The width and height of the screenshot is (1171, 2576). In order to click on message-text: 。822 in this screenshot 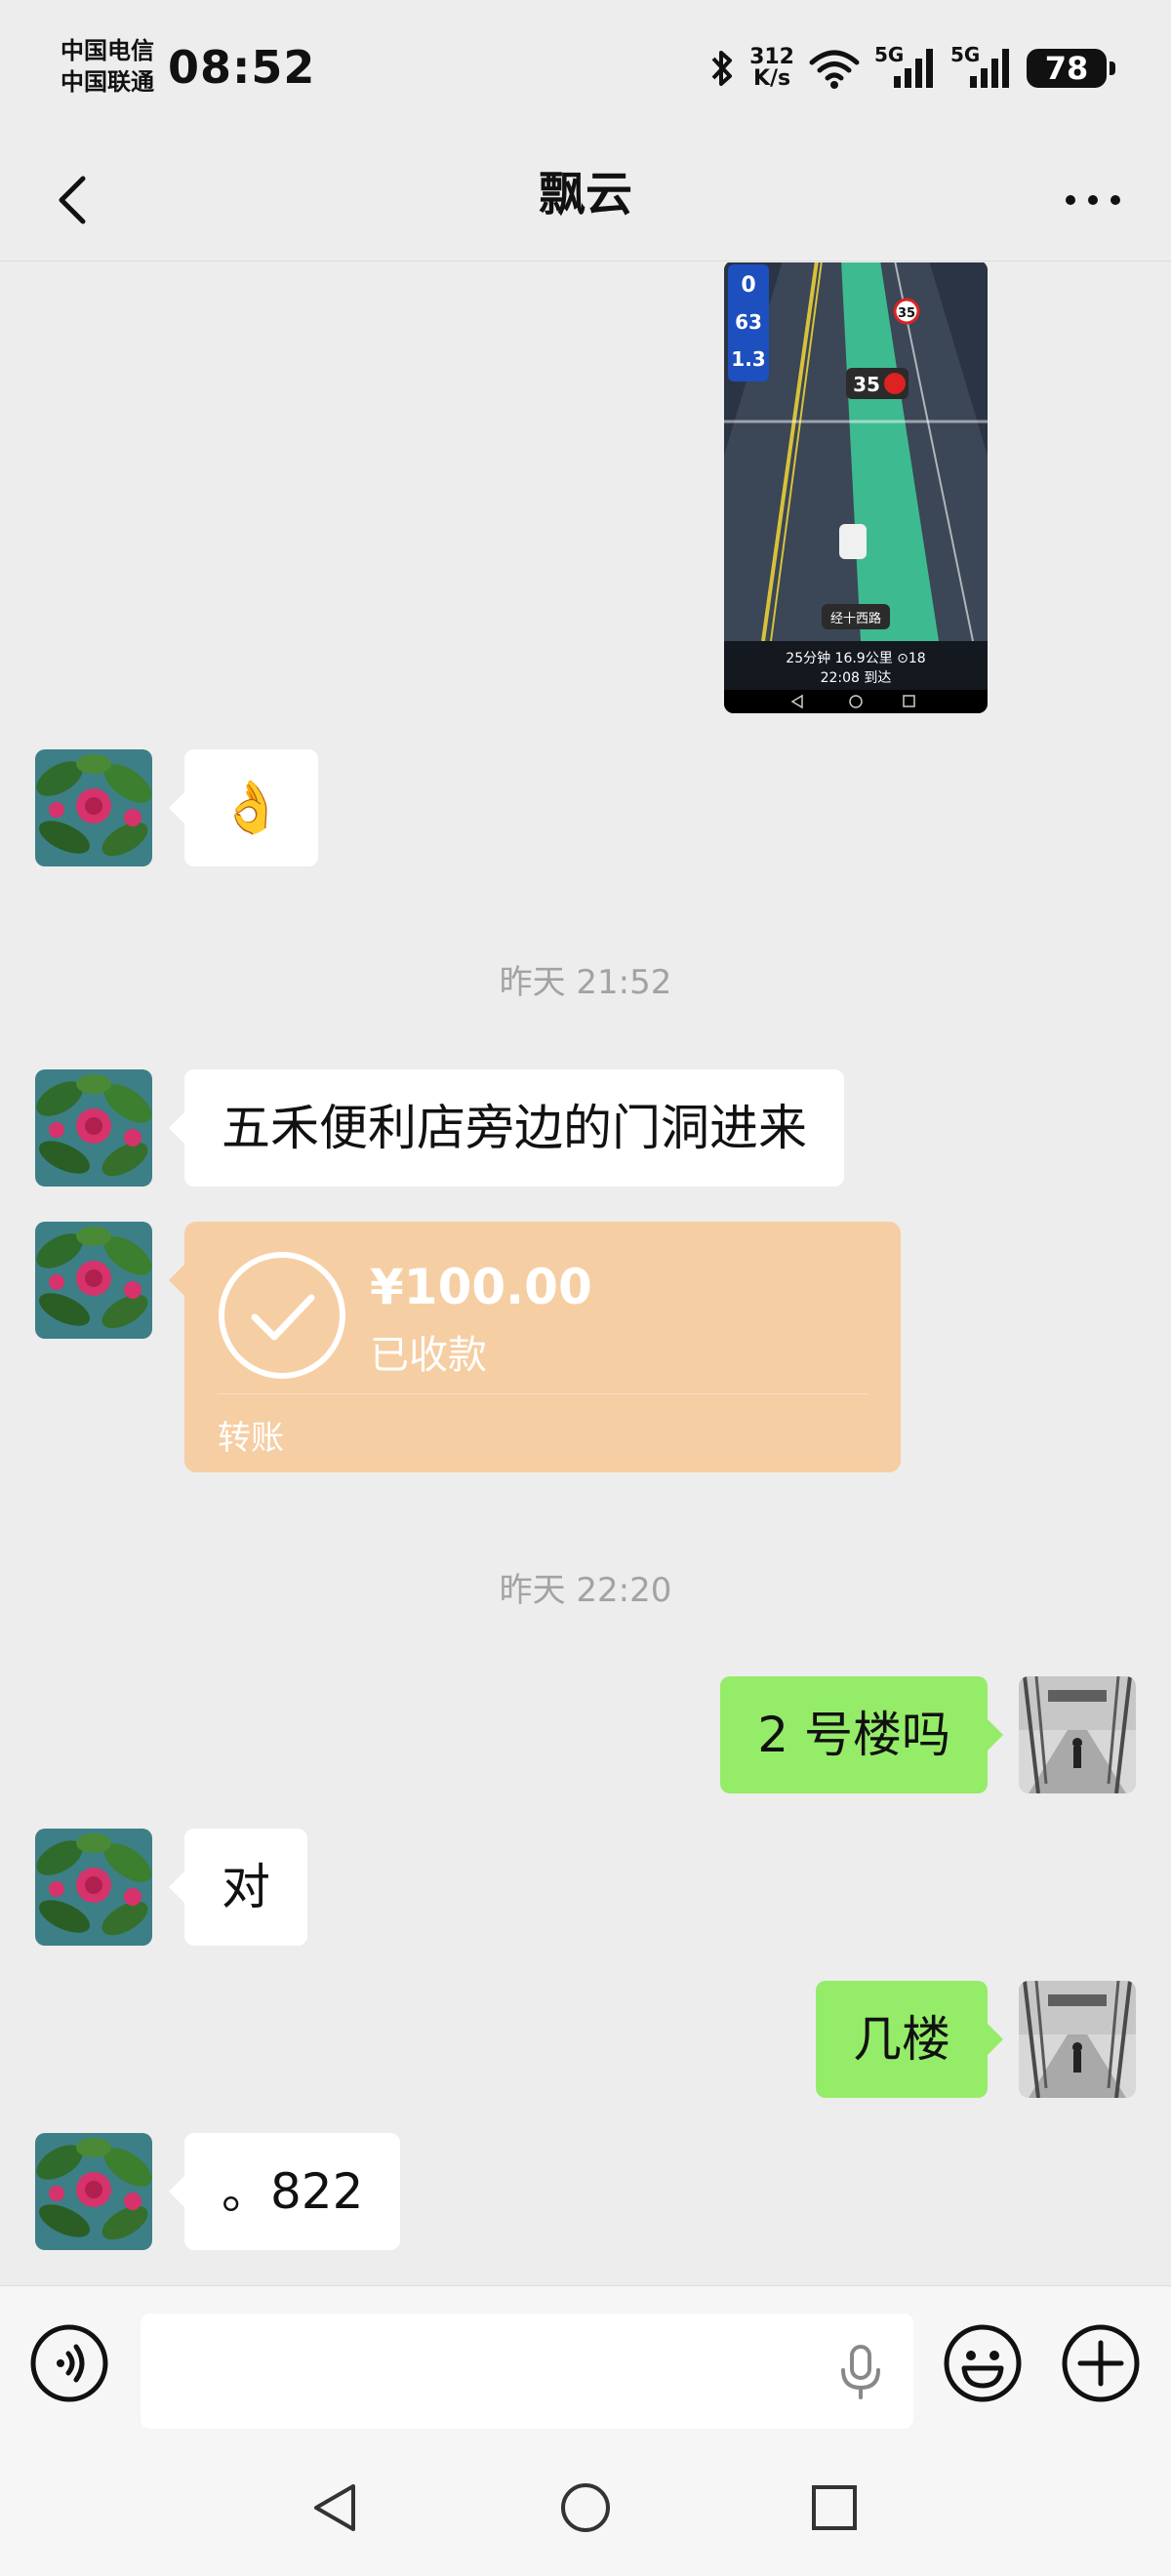, I will do `click(293, 2191)`.